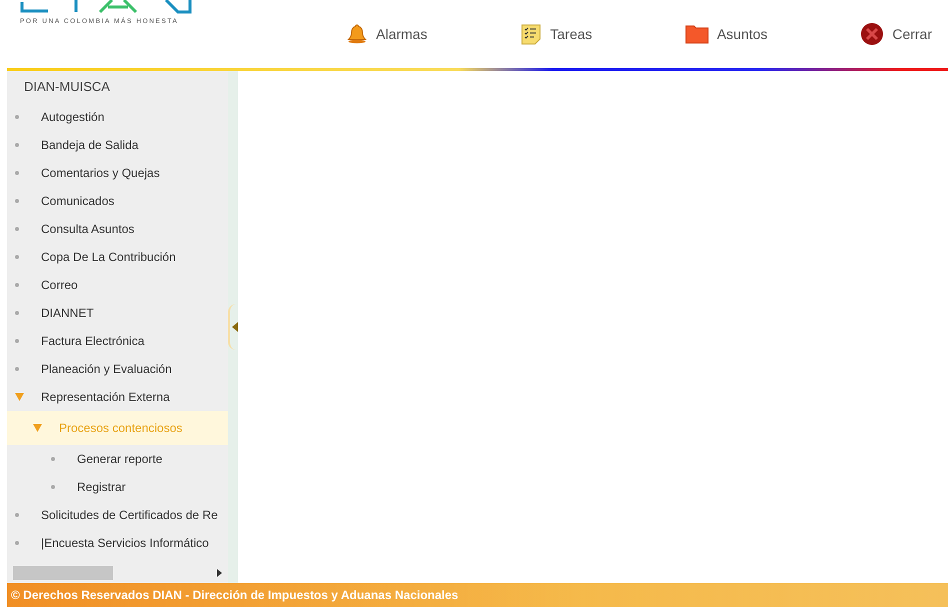  What do you see at coordinates (117, 369) in the screenshot?
I see `menu-item: Planeación y Evaluación` at bounding box center [117, 369].